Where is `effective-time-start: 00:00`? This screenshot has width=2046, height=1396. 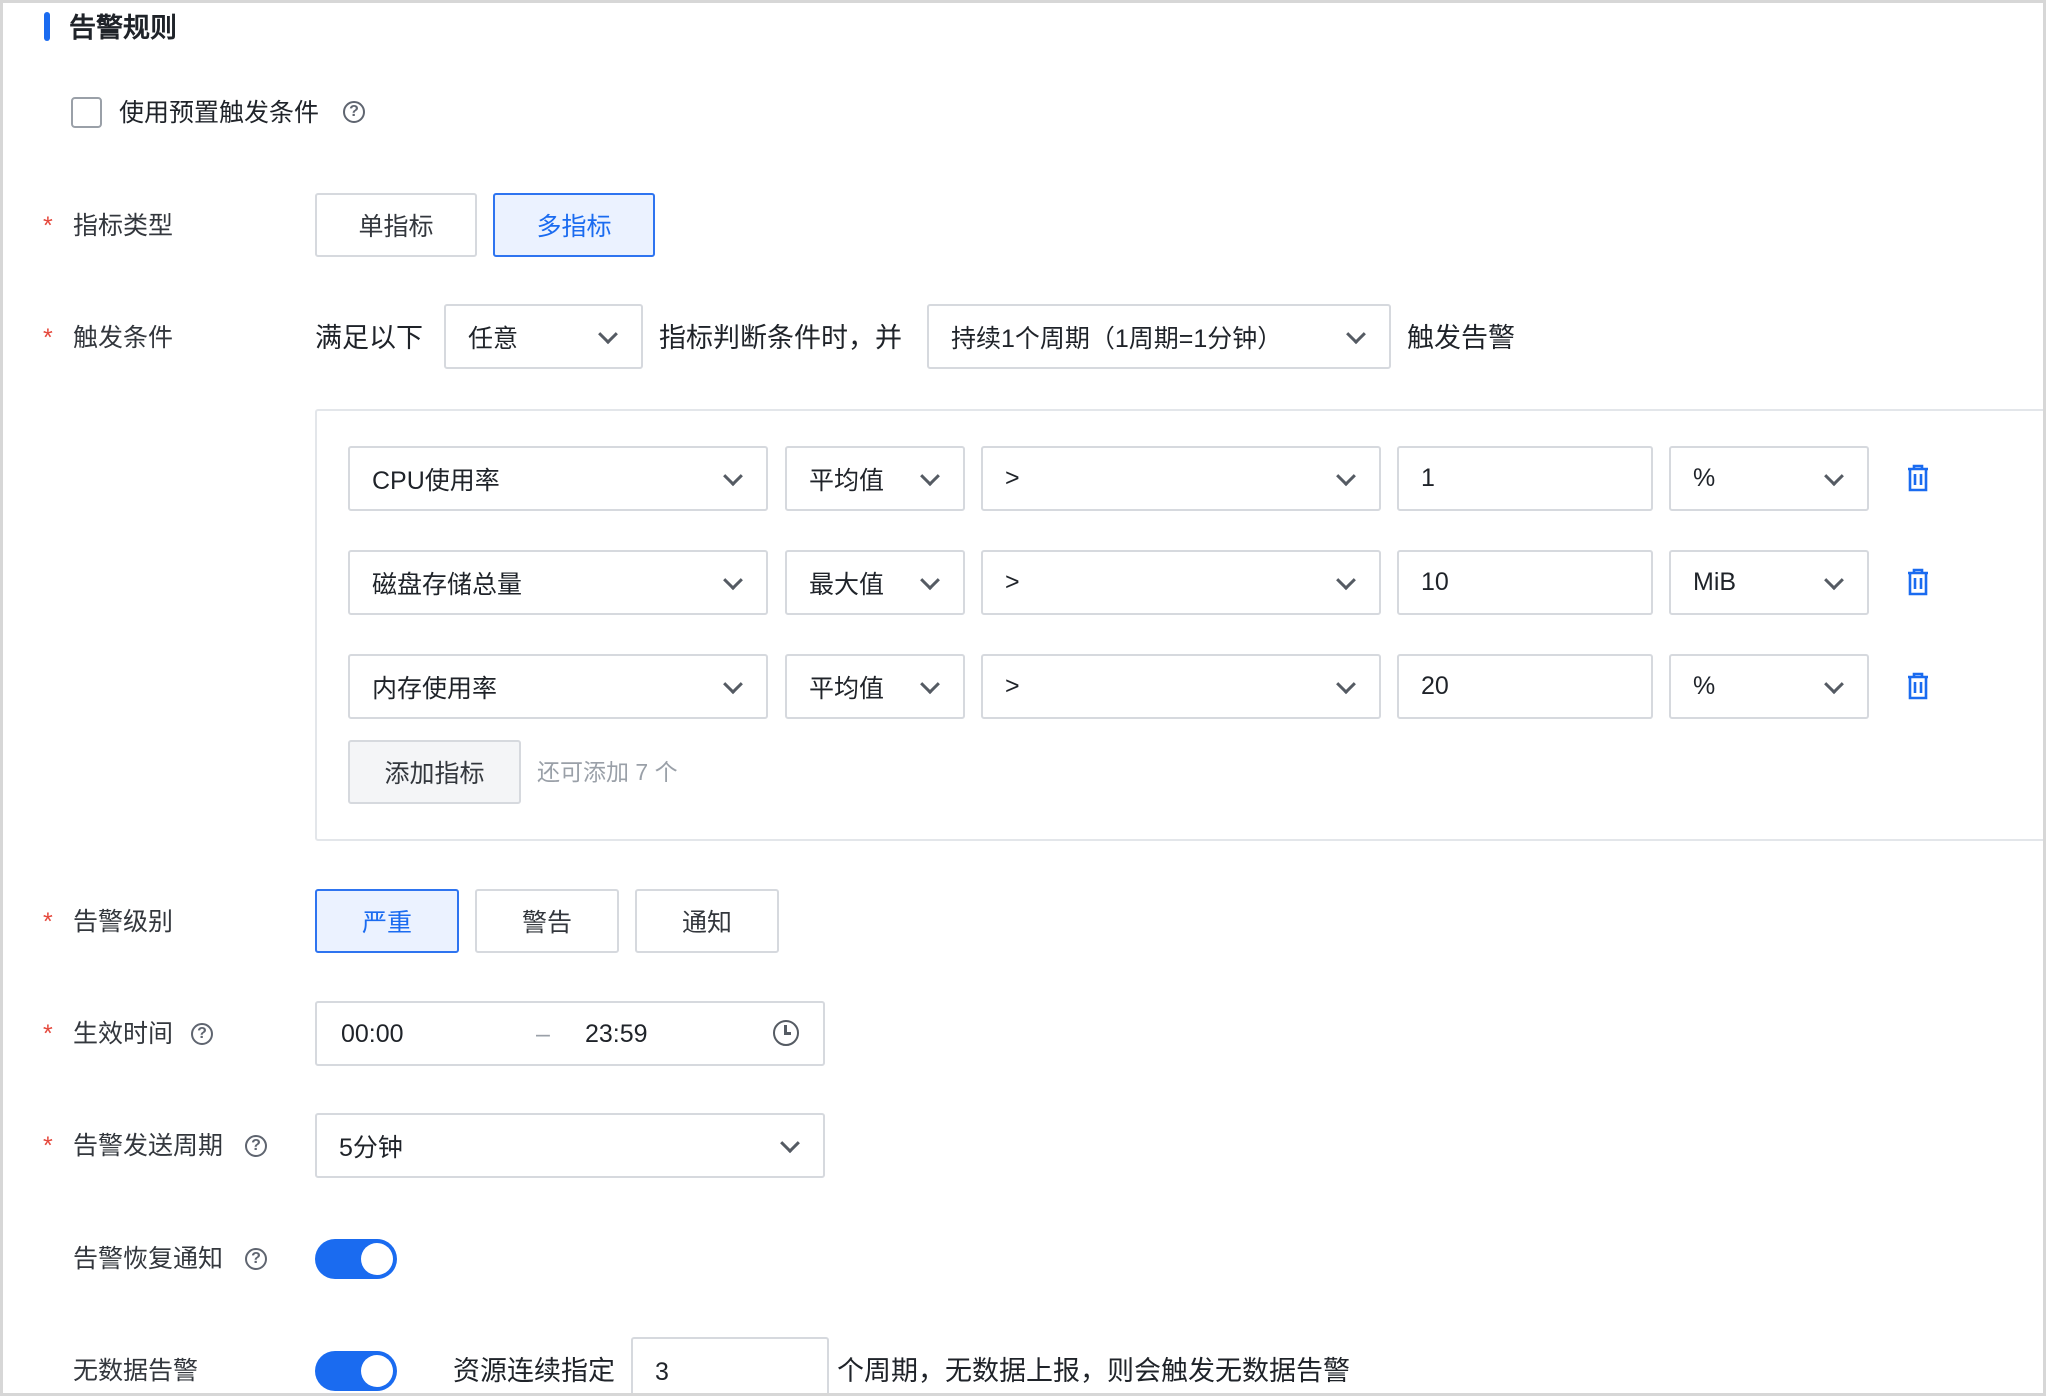 effective-time-start: 00:00 is located at coordinates (372, 1034).